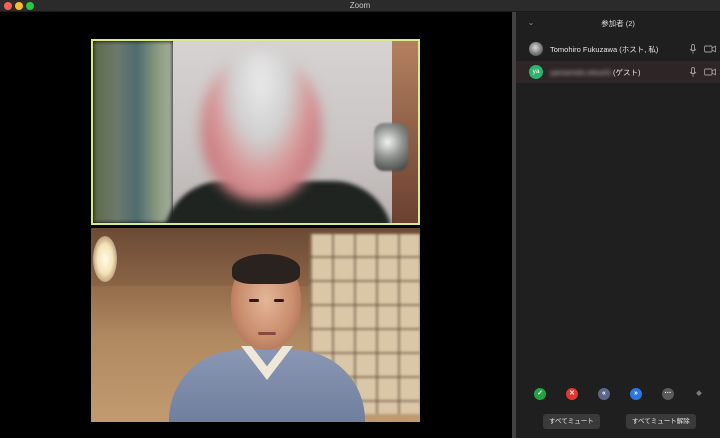  What do you see at coordinates (267, 333) in the screenshot?
I see `participant-mouth` at bounding box center [267, 333].